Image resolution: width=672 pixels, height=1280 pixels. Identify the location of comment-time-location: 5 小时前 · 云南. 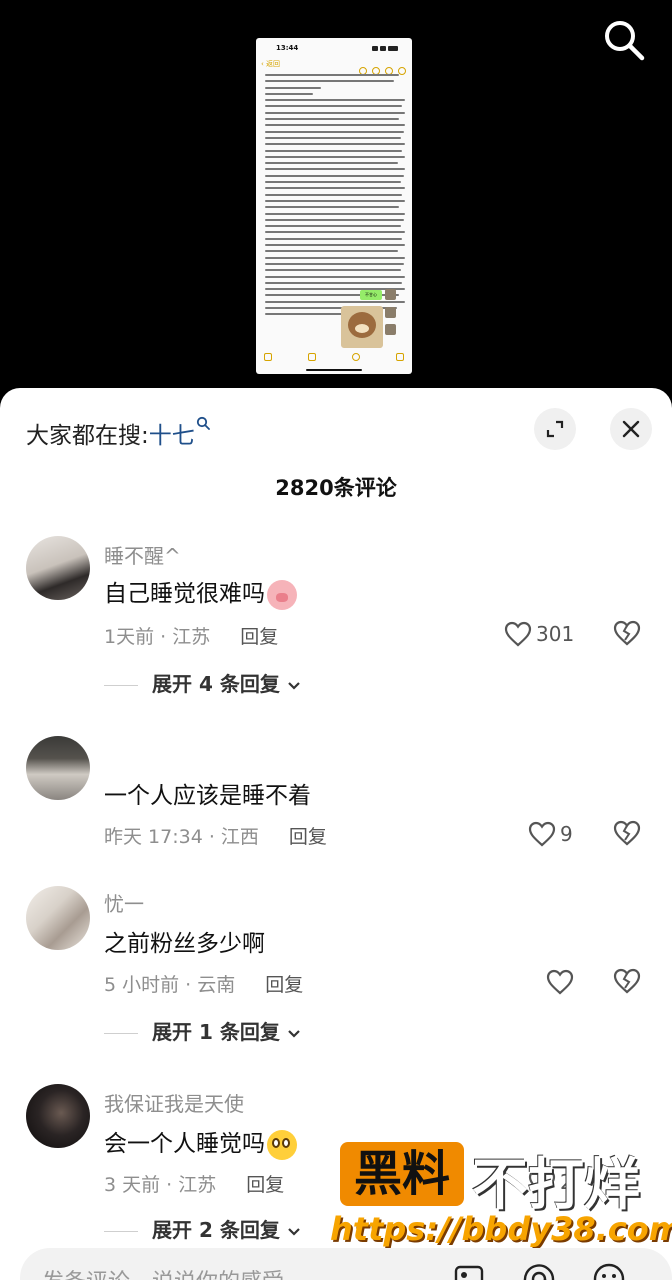
(170, 985).